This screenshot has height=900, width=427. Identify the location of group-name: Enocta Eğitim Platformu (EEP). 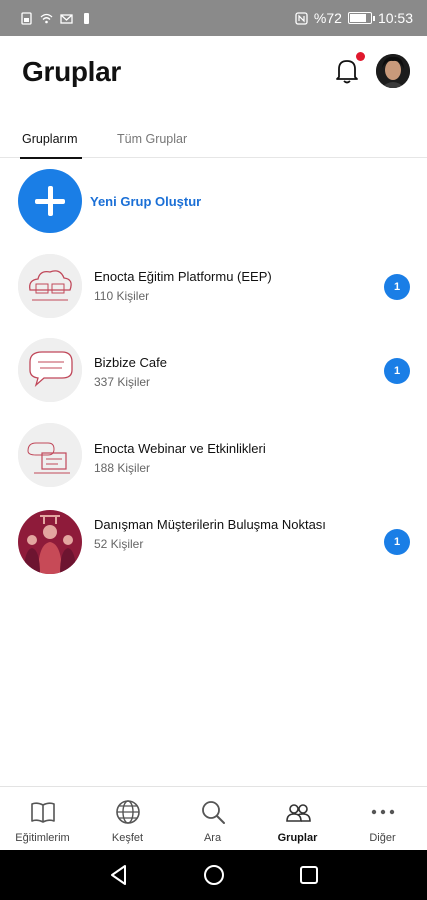
(183, 276).